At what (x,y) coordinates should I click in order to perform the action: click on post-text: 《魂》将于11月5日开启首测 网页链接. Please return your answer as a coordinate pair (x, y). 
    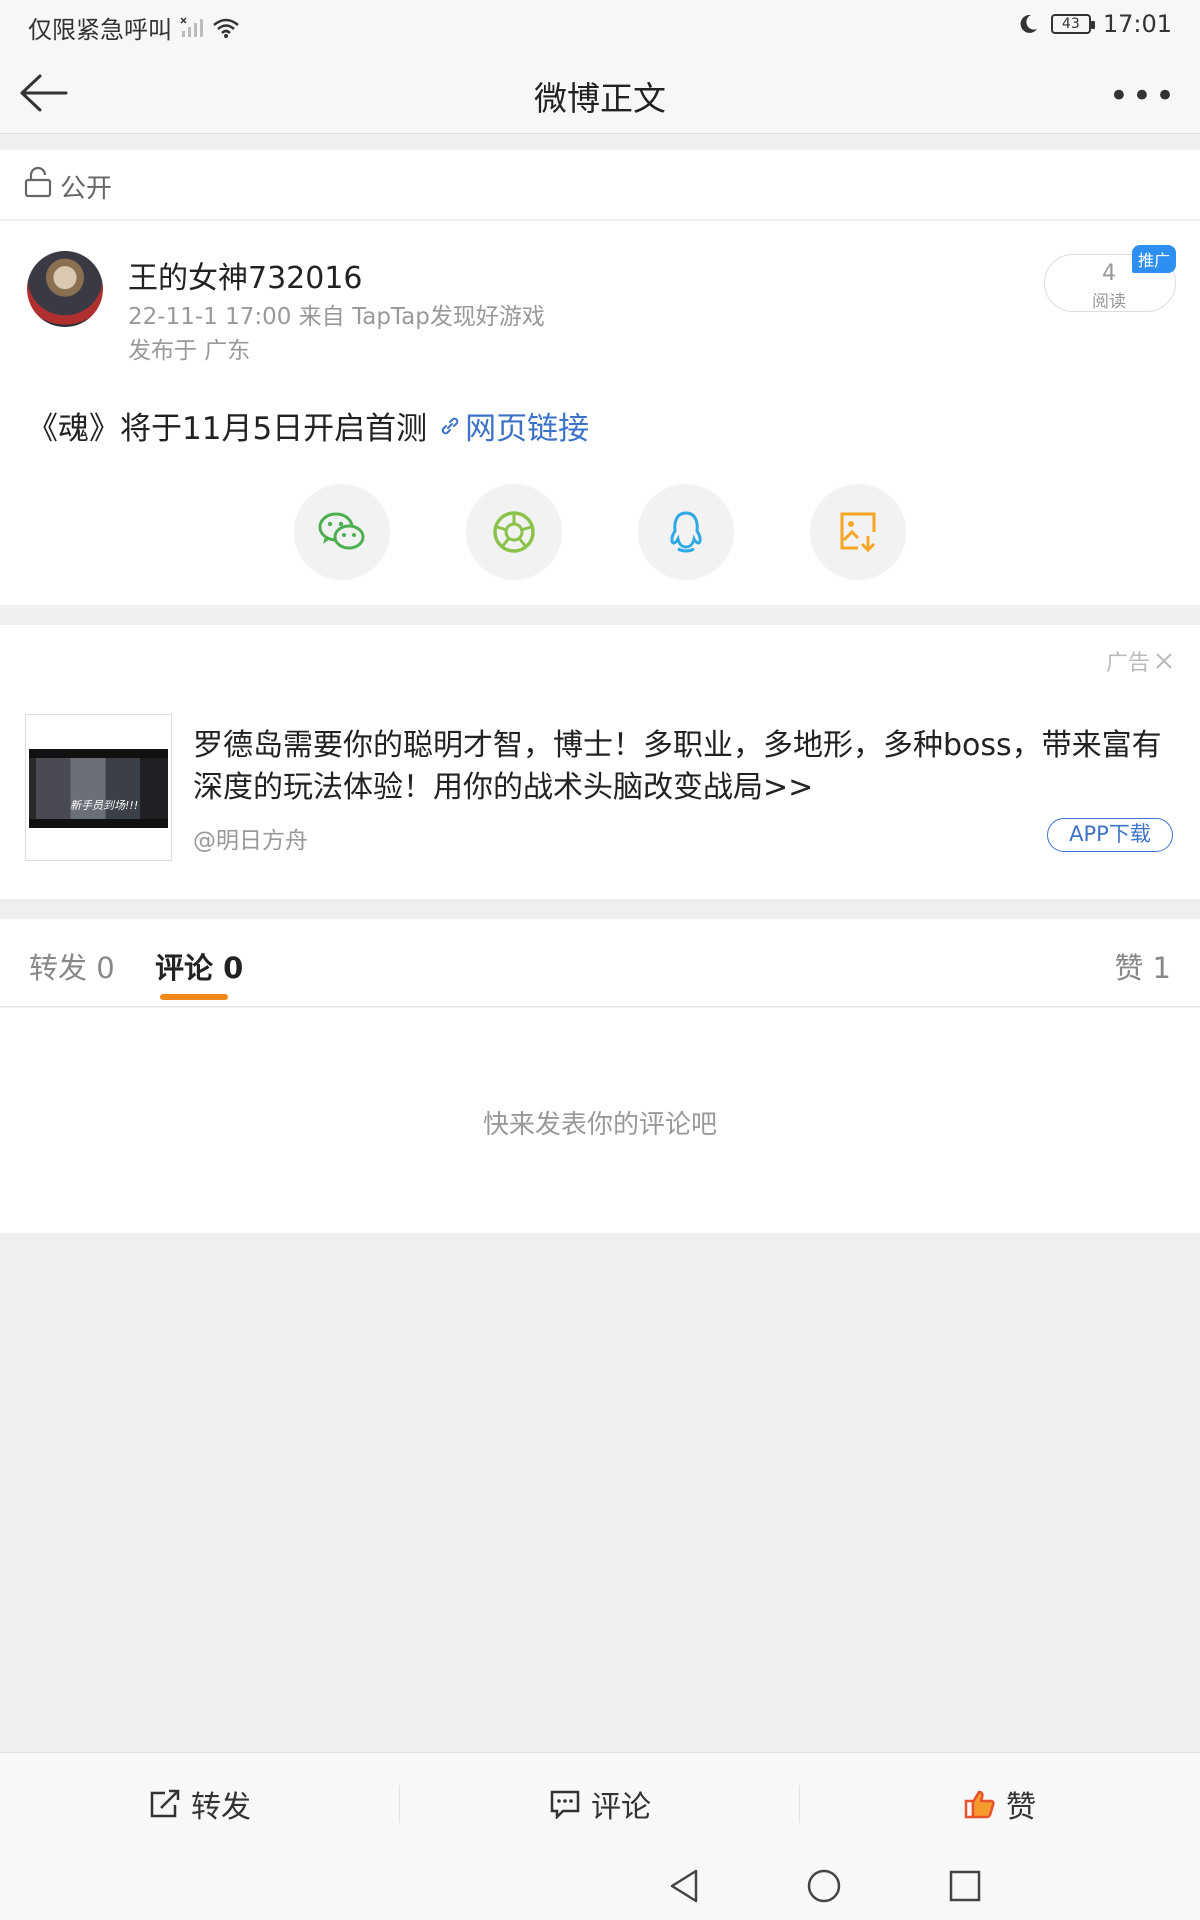
    Looking at the image, I should click on (308, 425).